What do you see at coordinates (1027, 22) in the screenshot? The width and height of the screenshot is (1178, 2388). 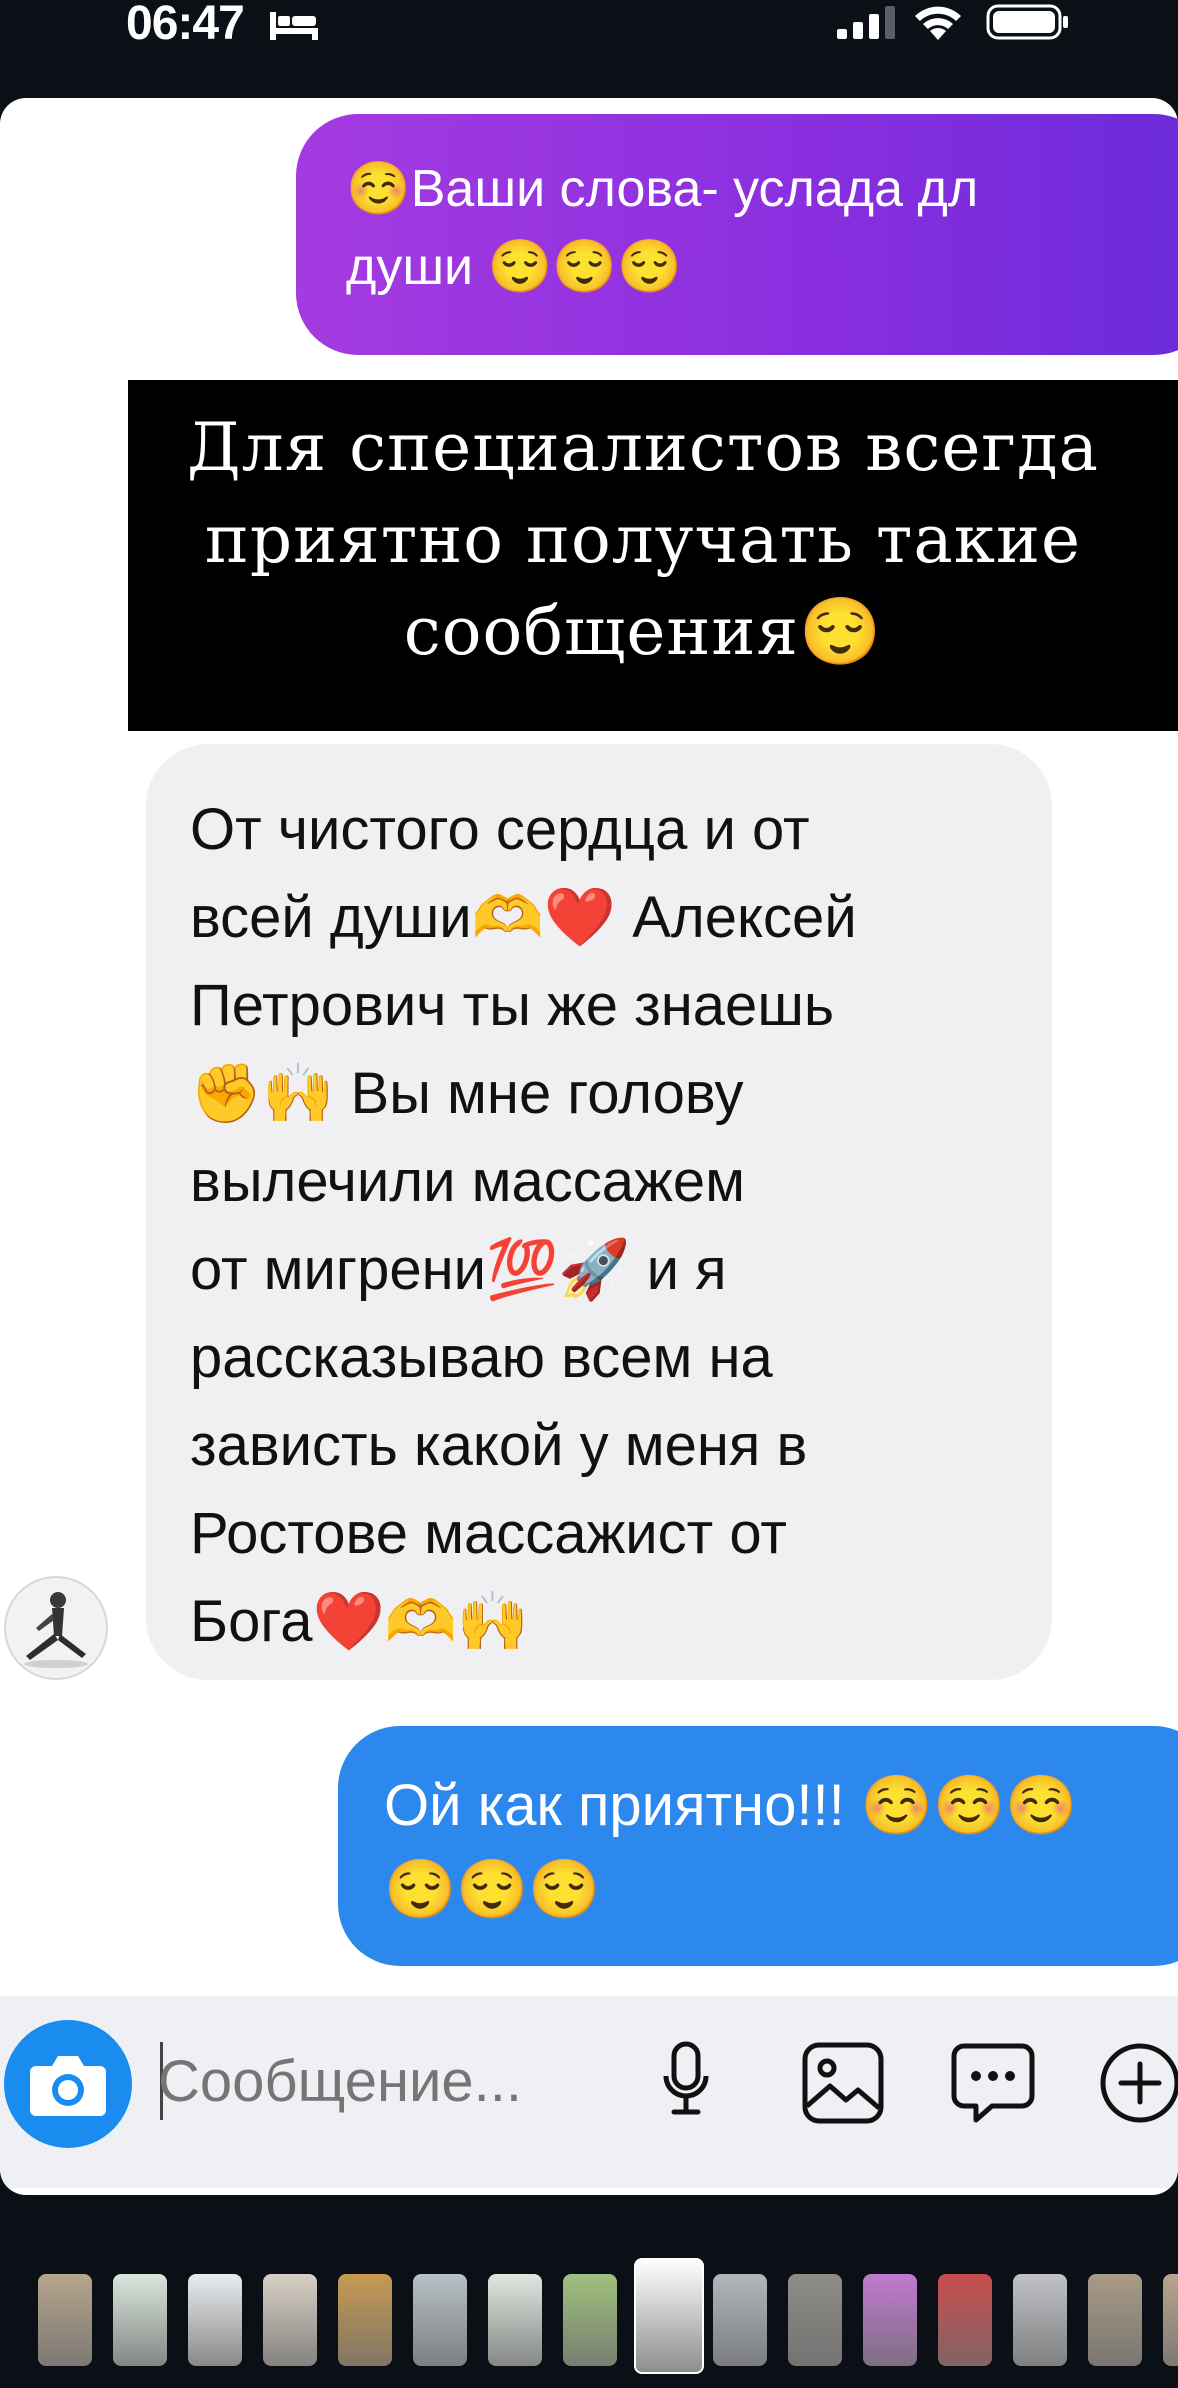 I see `battery-icon` at bounding box center [1027, 22].